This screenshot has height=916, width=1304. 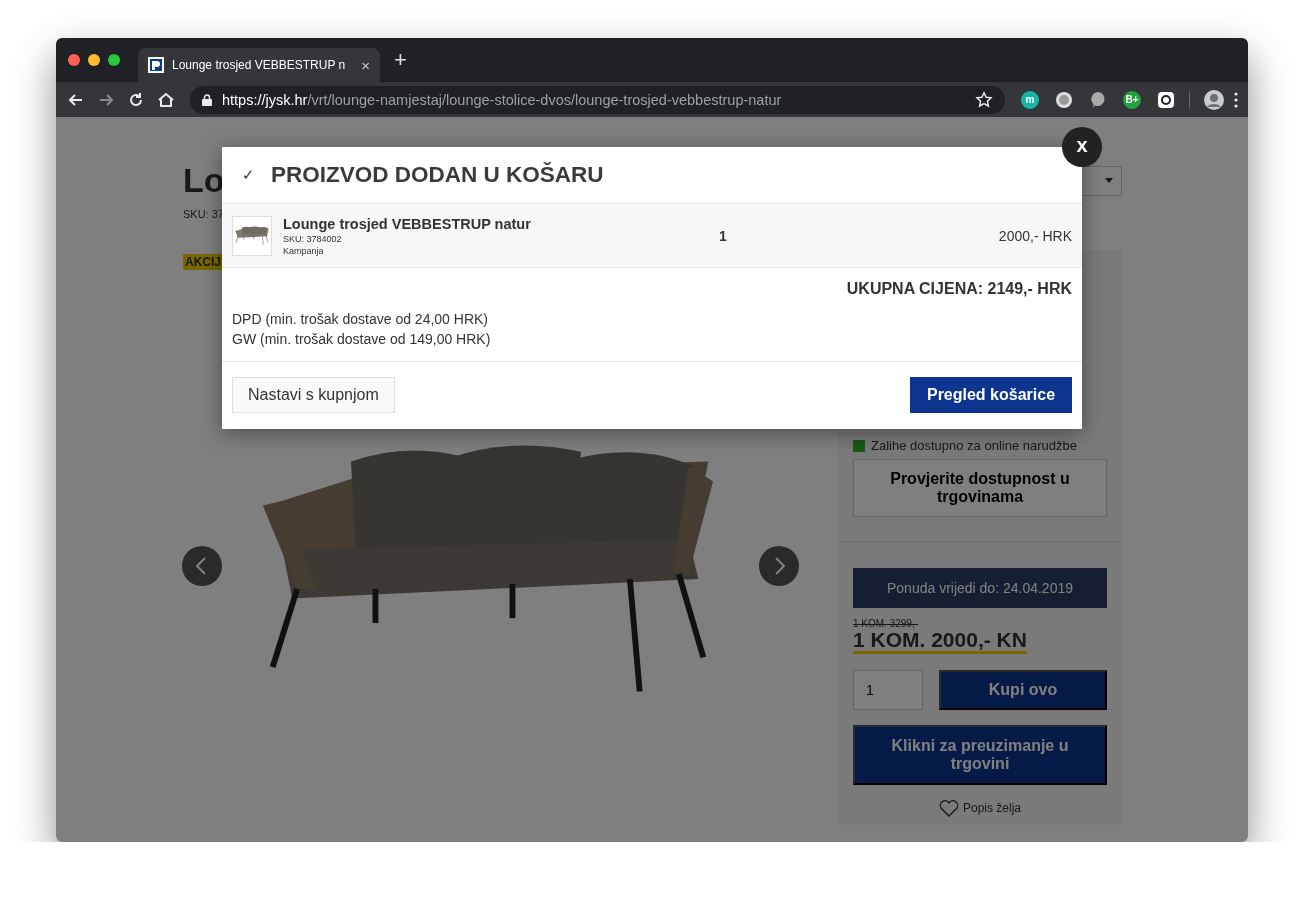 What do you see at coordinates (940, 642) in the screenshot?
I see `current-price: 1 KOM. 2000,- KN` at bounding box center [940, 642].